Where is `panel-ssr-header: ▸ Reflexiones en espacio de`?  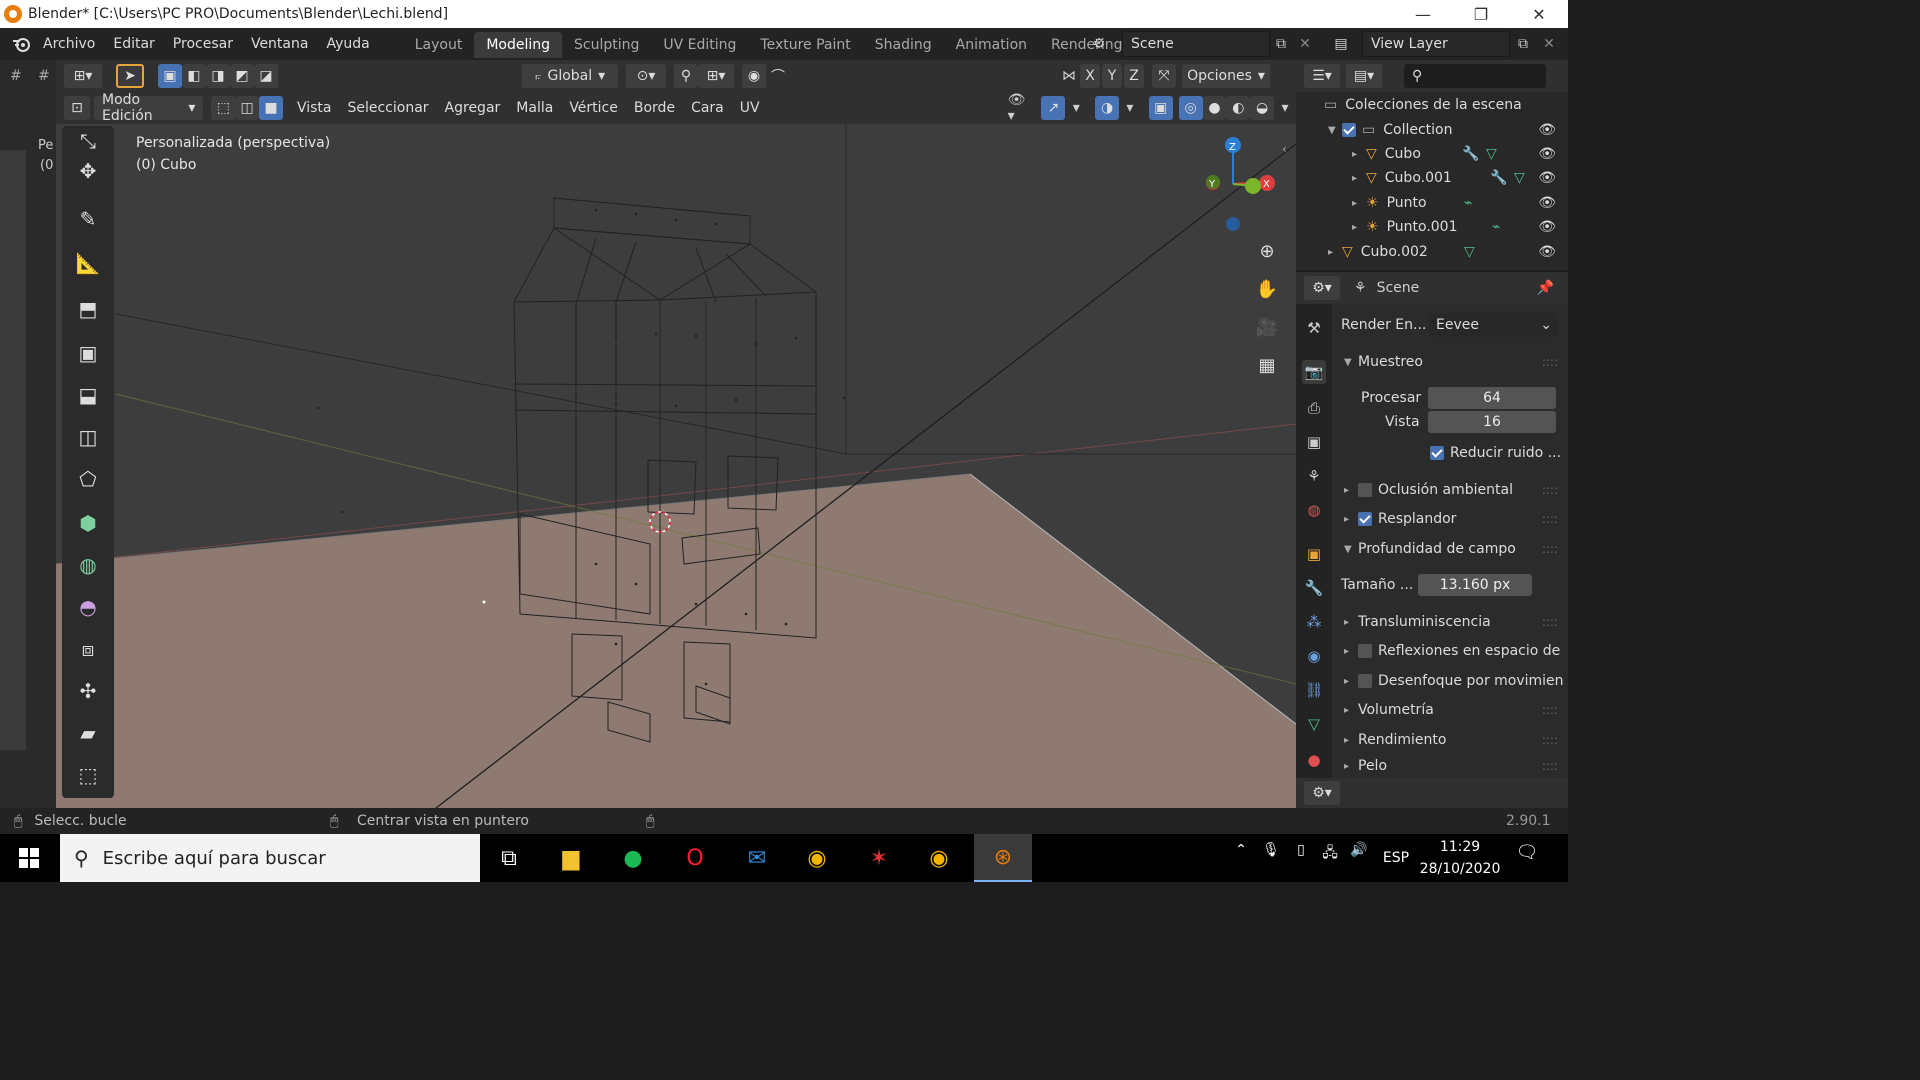 panel-ssr-header: ▸ Reflexiones en espacio de is located at coordinates (1450, 651).